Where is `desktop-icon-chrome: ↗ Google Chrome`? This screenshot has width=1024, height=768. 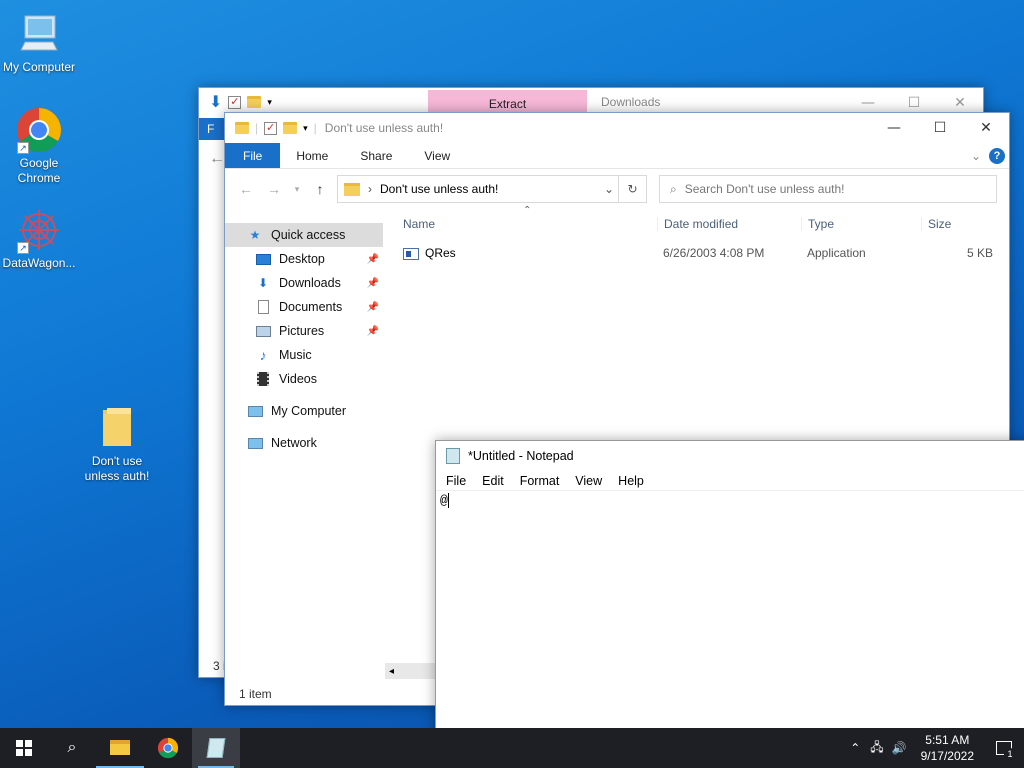 desktop-icon-chrome: ↗ Google Chrome is located at coordinates (39, 146).